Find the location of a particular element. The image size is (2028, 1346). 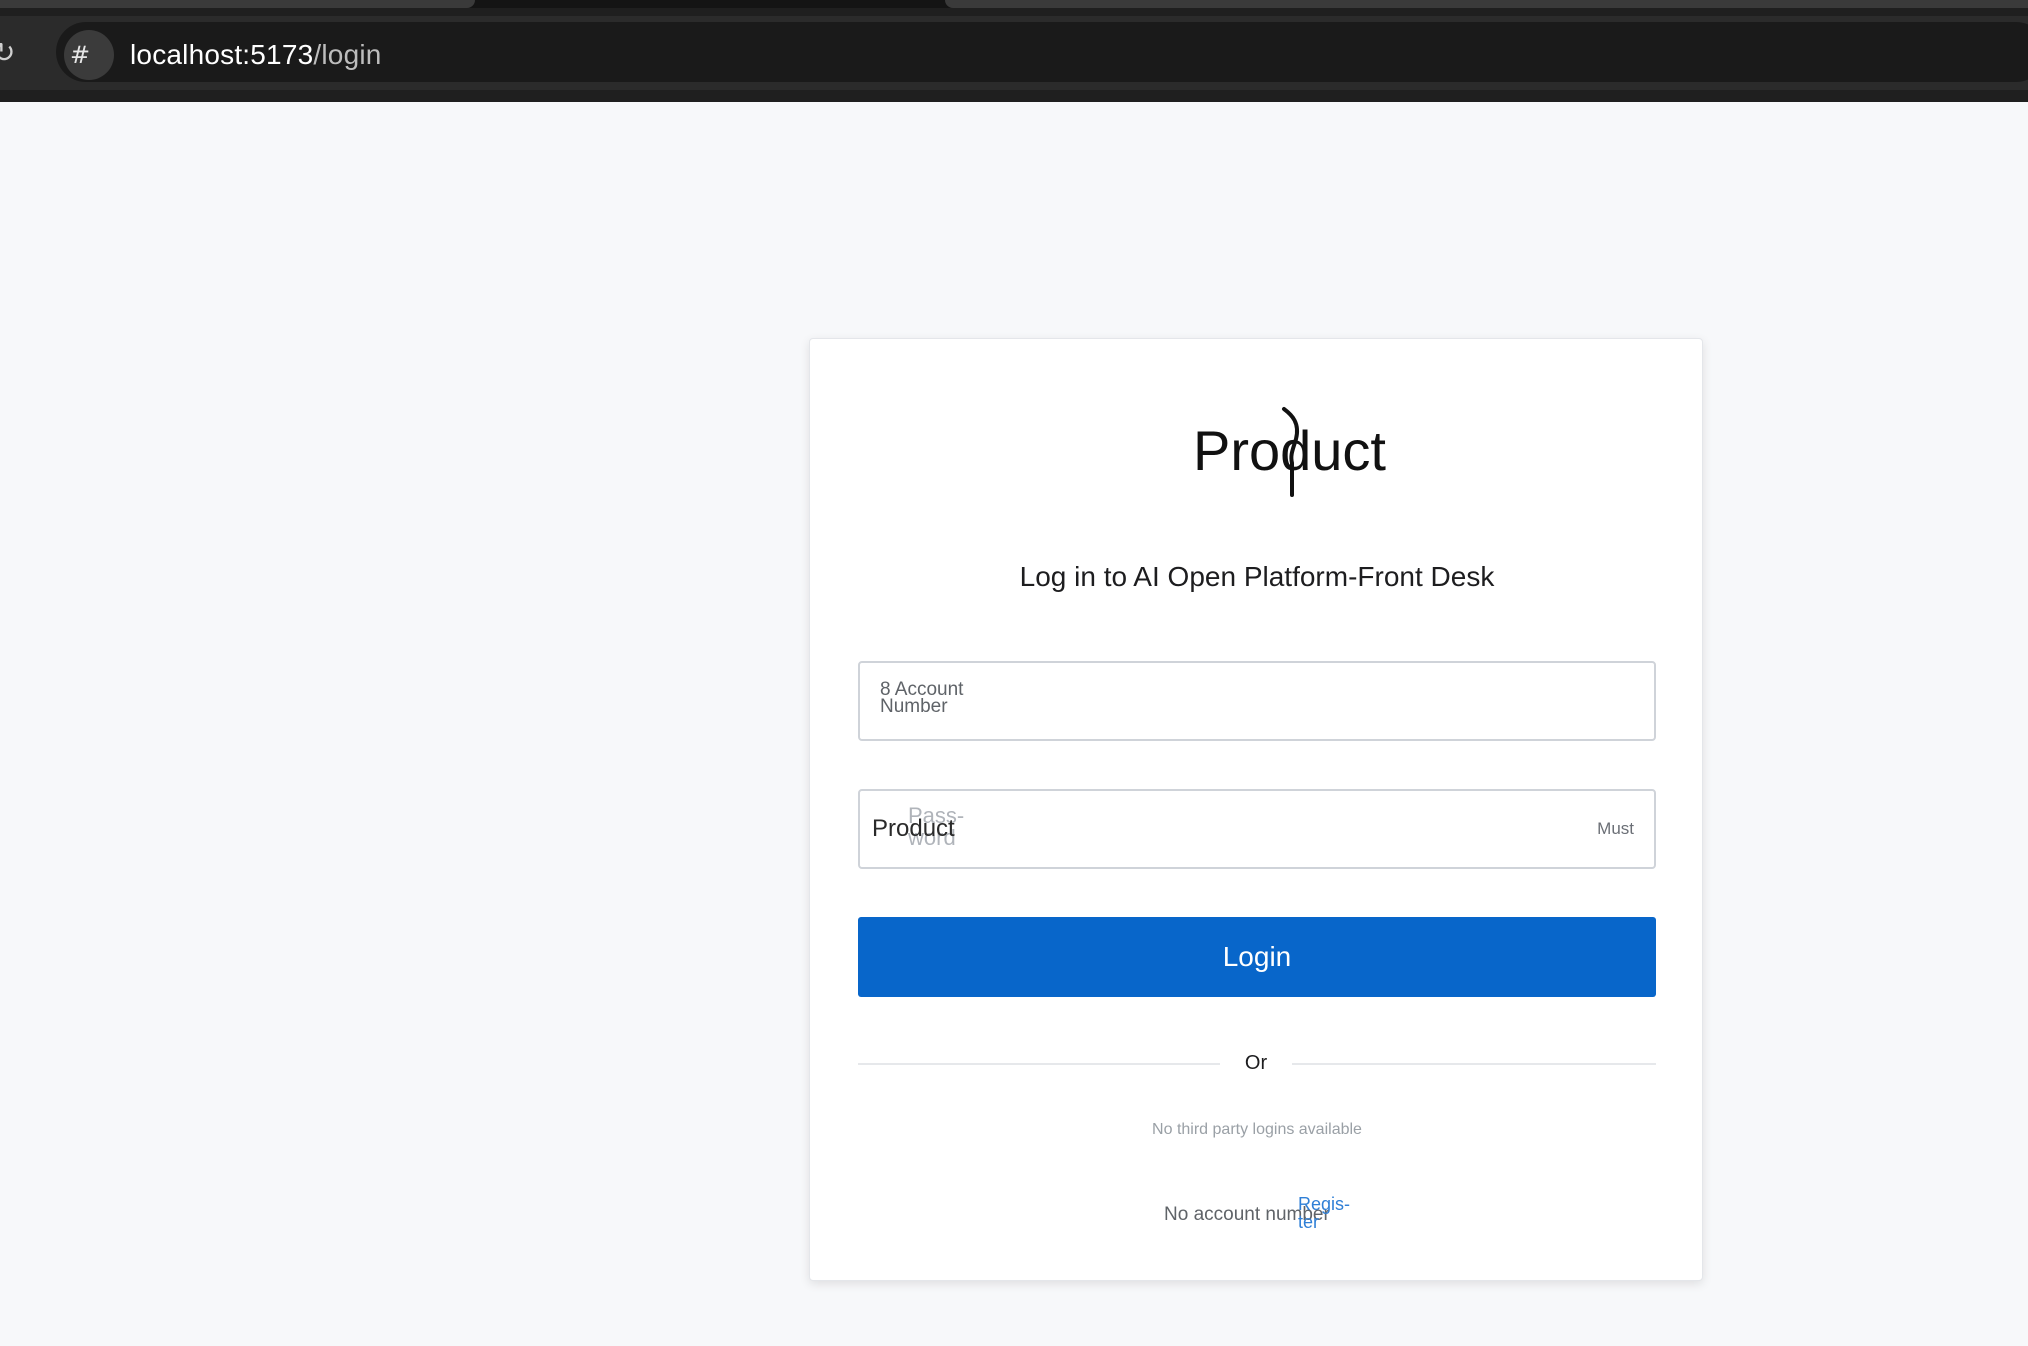

account-number-label: 8 Account Number is located at coordinates (922, 698).